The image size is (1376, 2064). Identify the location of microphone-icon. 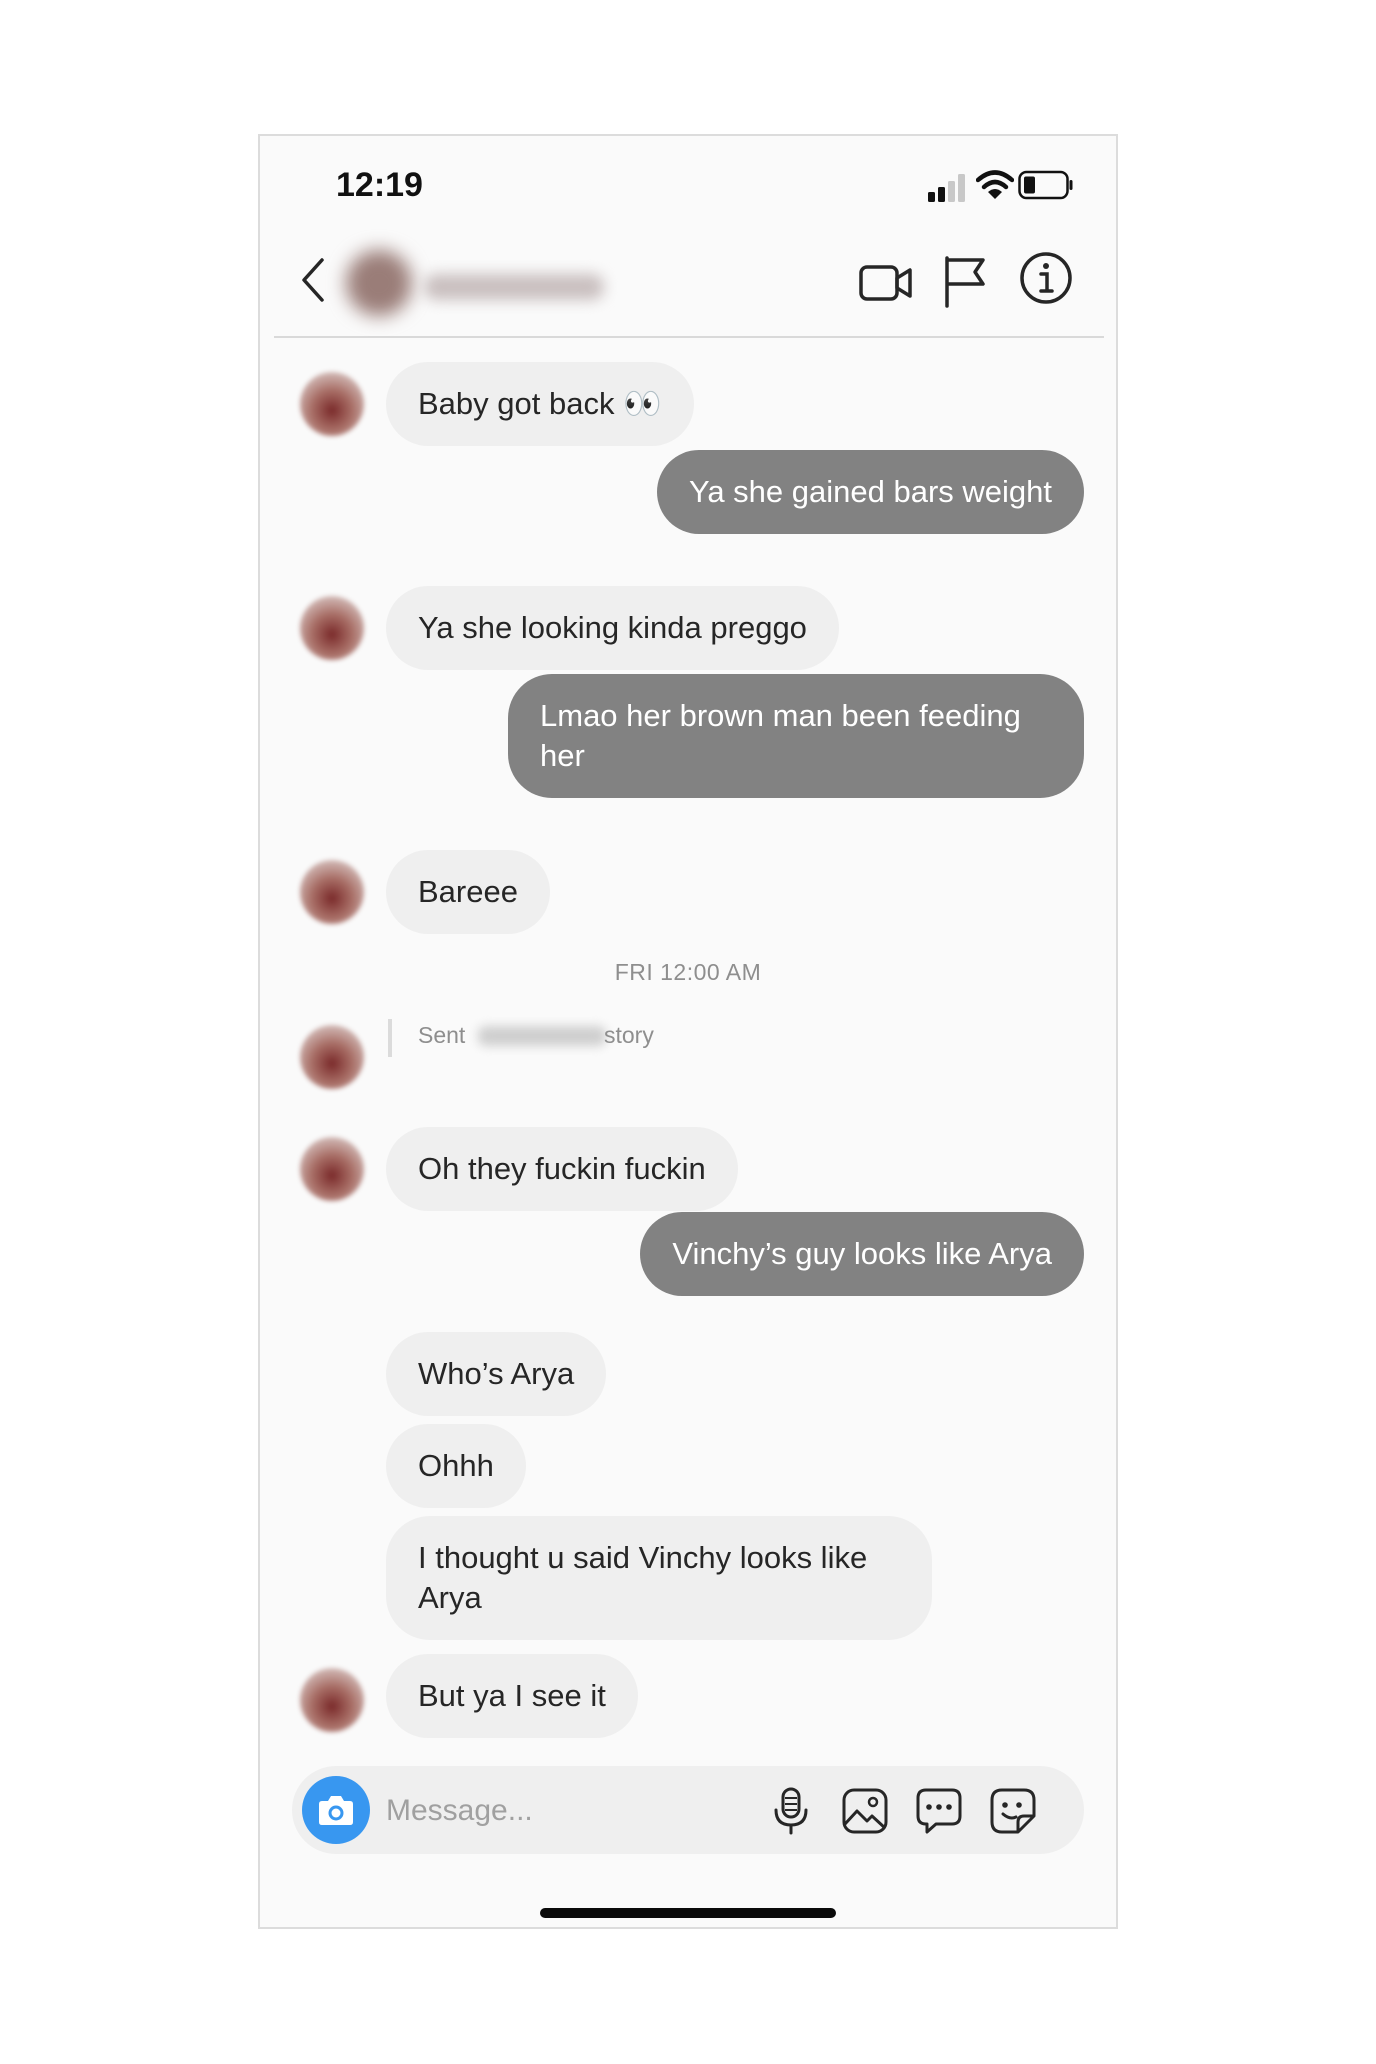
(791, 1811).